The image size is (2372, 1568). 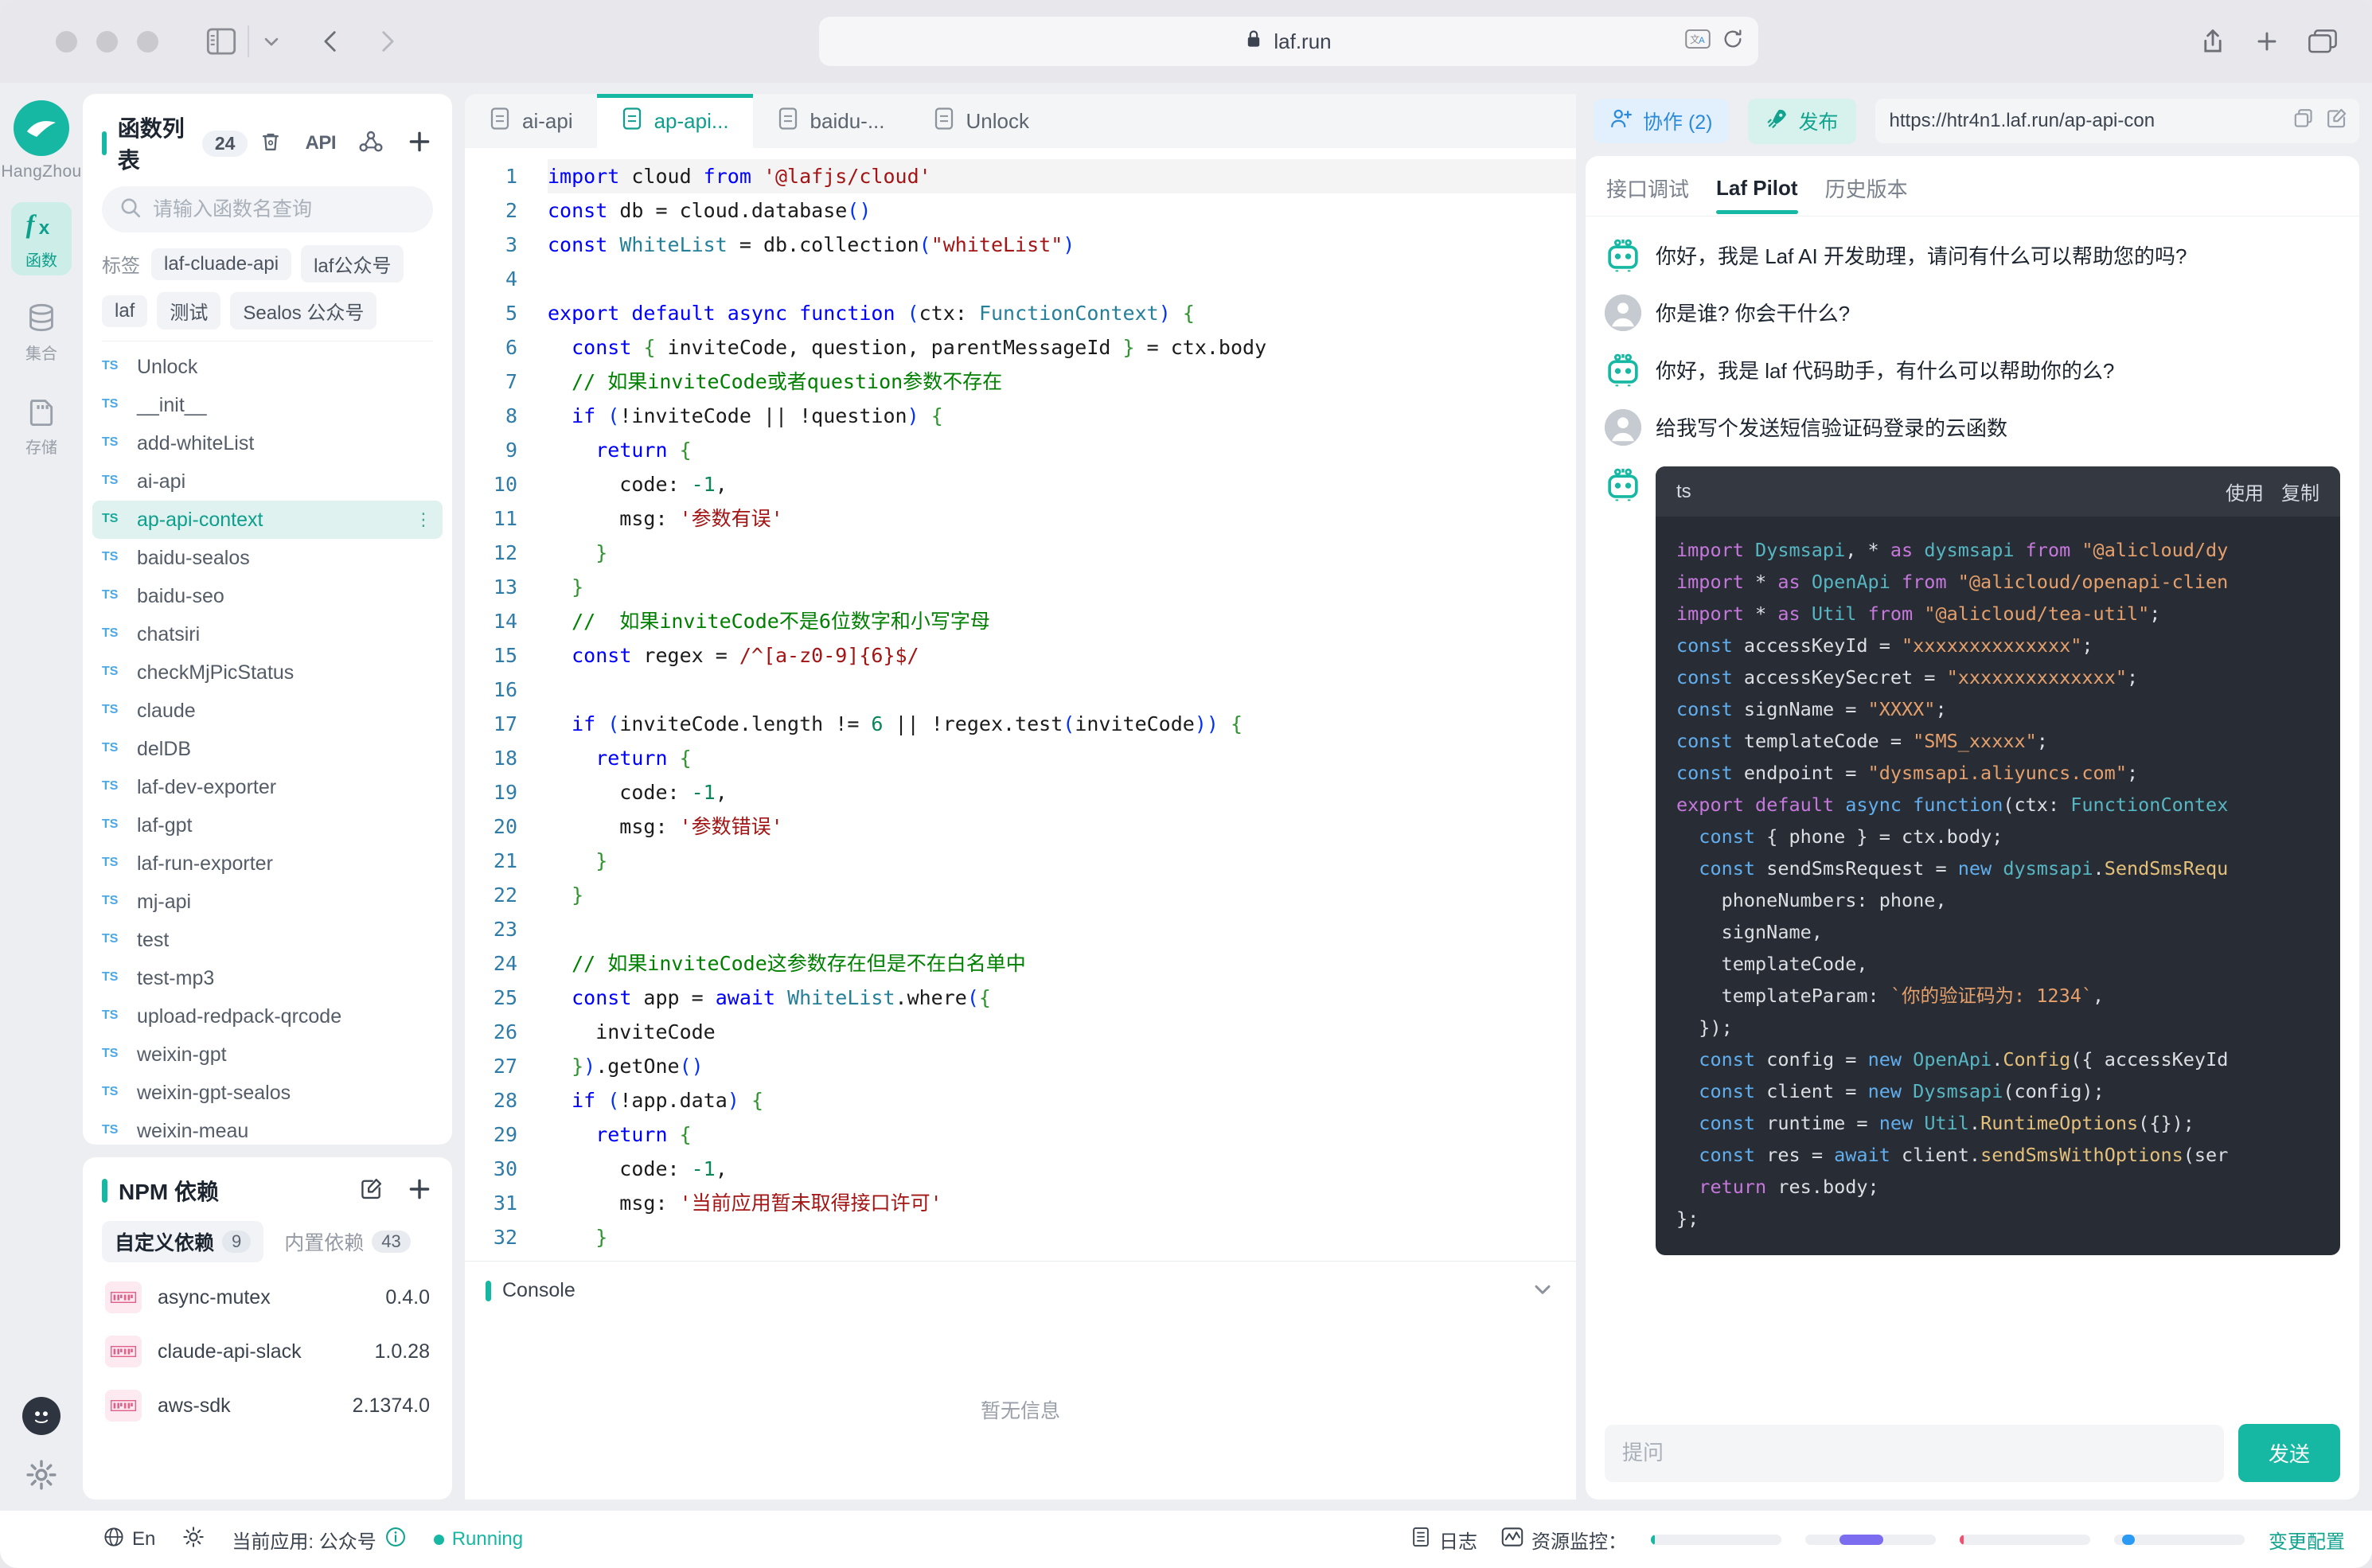 What do you see at coordinates (2117, 121) in the screenshot?
I see `function-url-box: https://htr4n1.laf.run/ap-api-con` at bounding box center [2117, 121].